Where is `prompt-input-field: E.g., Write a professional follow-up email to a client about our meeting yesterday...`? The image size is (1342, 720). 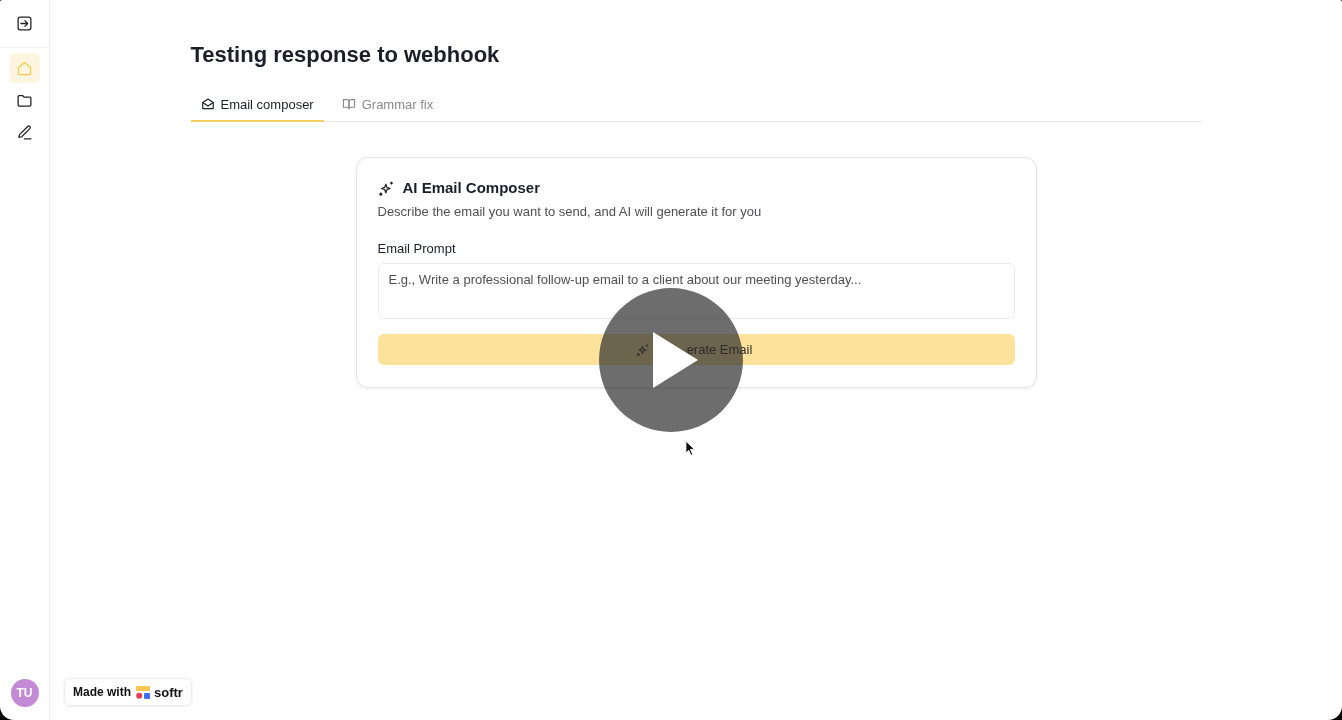
prompt-input-field: E.g., Write a professional follow-up email to a client about our meeting yesterday... is located at coordinates (696, 291).